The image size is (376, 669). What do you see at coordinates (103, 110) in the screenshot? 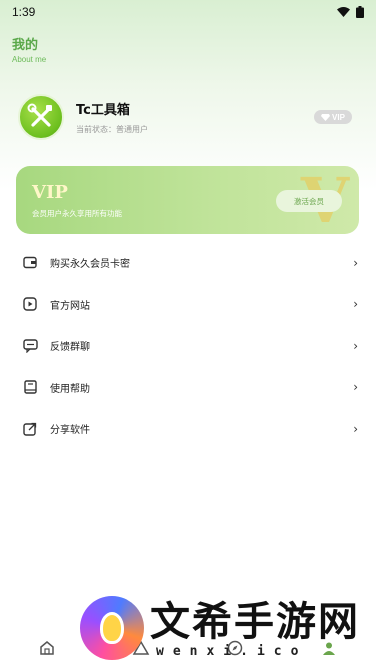
I see `profile-name: Tc工具箱` at bounding box center [103, 110].